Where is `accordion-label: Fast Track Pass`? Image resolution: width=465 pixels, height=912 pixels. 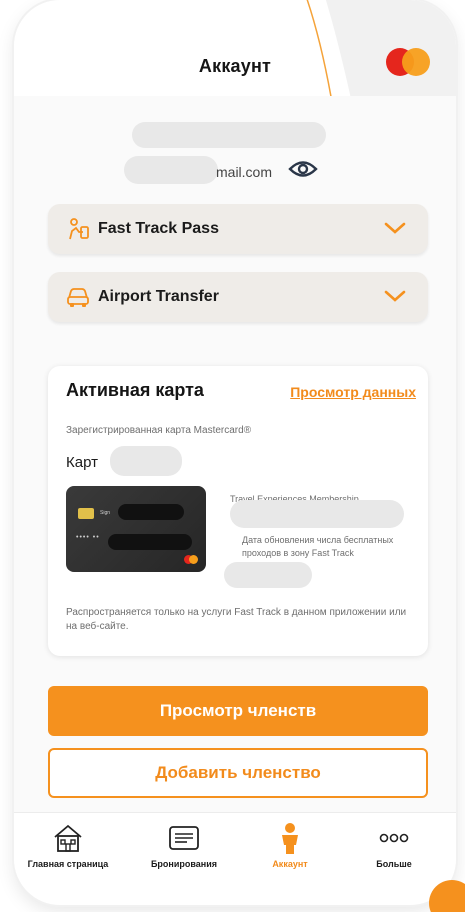
accordion-label: Fast Track Pass is located at coordinates (158, 228).